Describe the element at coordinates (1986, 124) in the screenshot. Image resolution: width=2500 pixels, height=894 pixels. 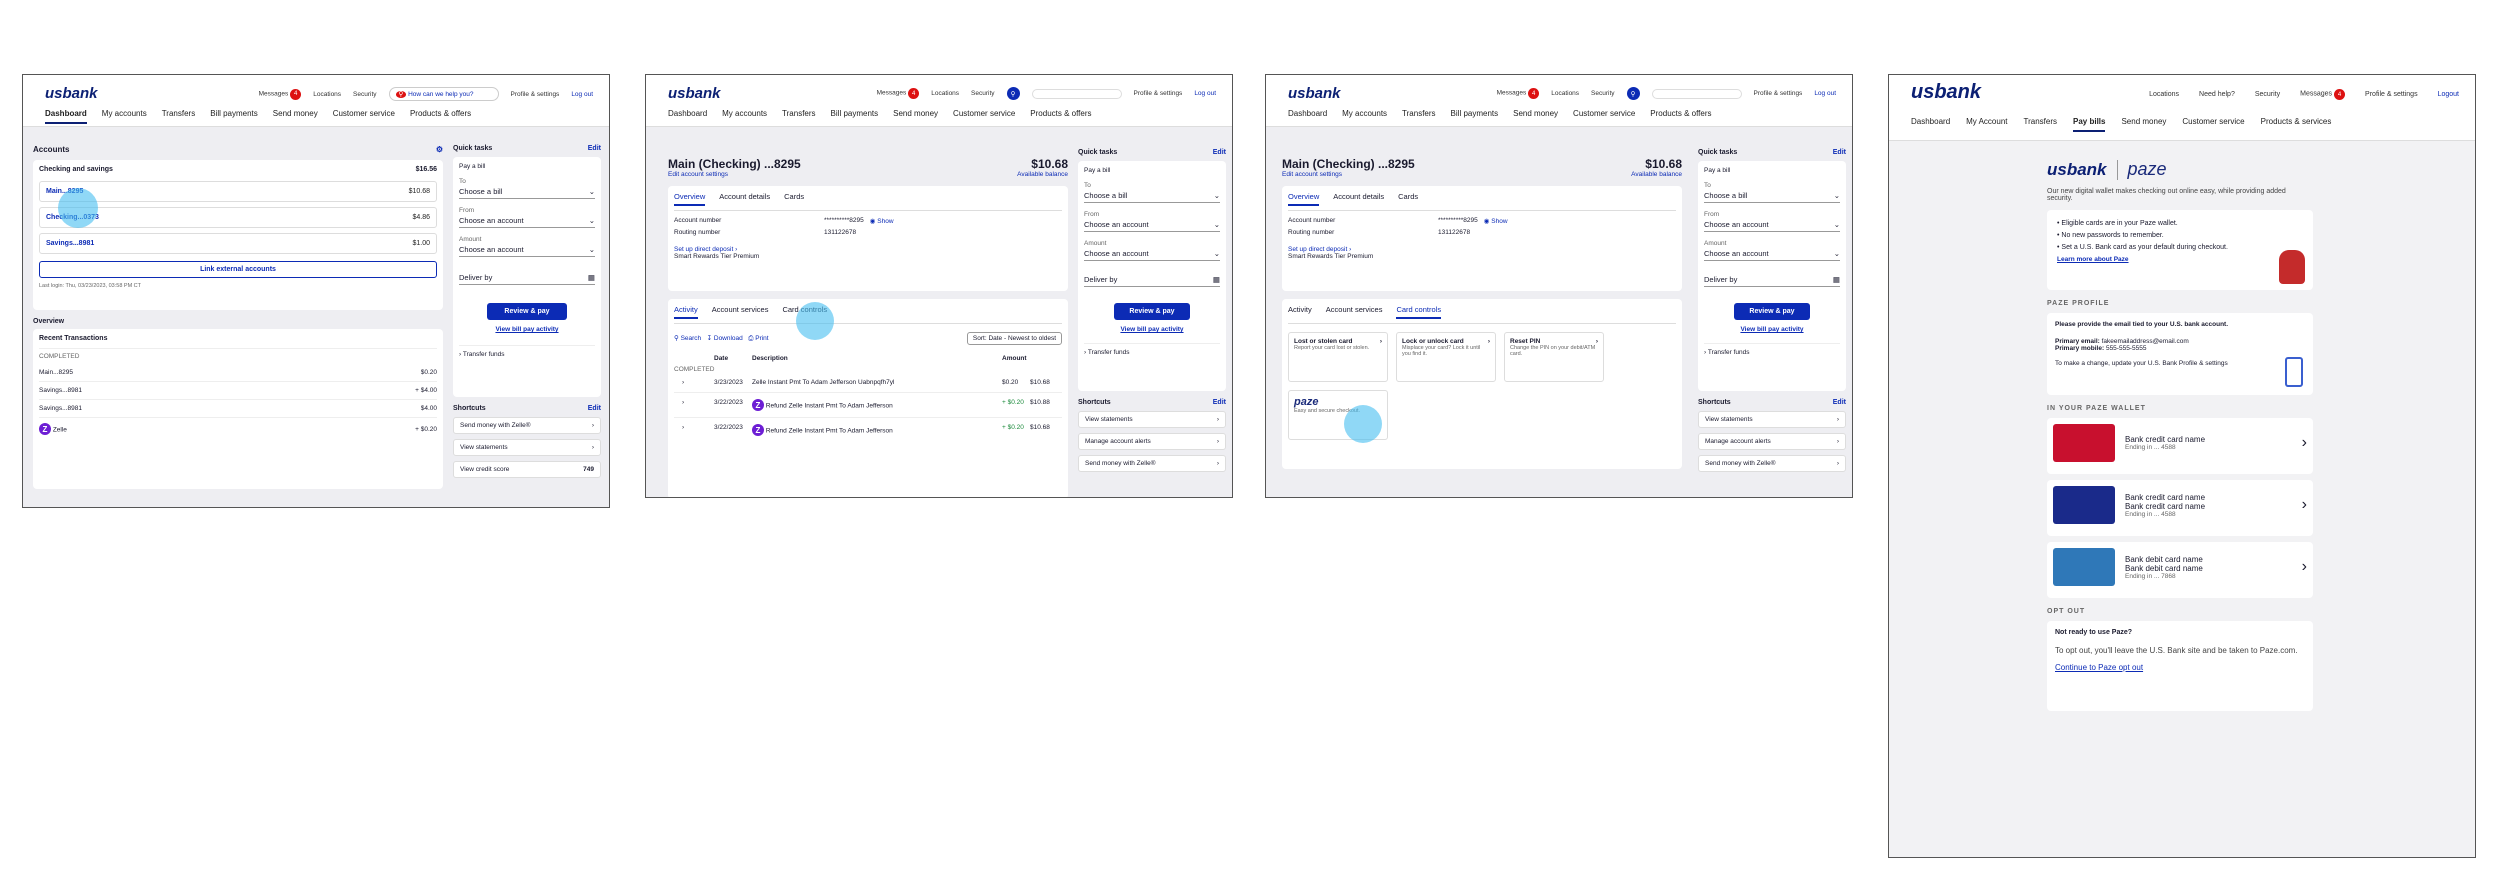
I see `nav-my-account: My Account` at that location.